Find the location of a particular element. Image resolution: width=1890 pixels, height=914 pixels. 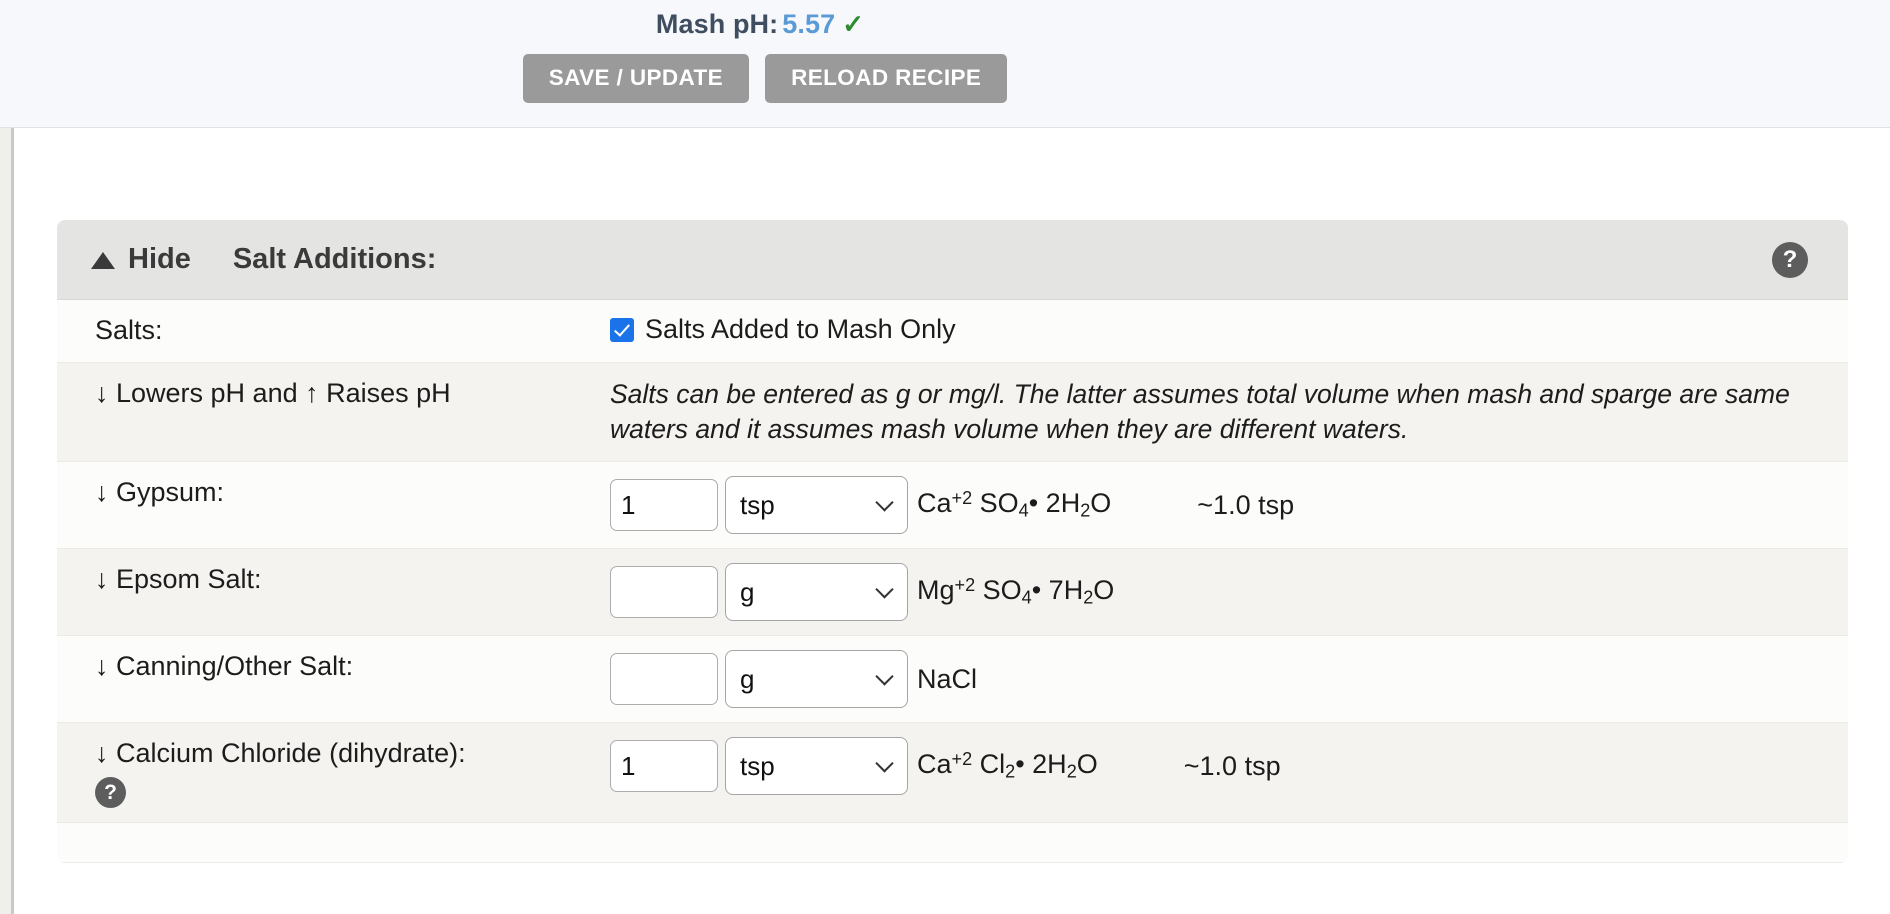

row-content-next-partial is located at coordinates (1212, 837).